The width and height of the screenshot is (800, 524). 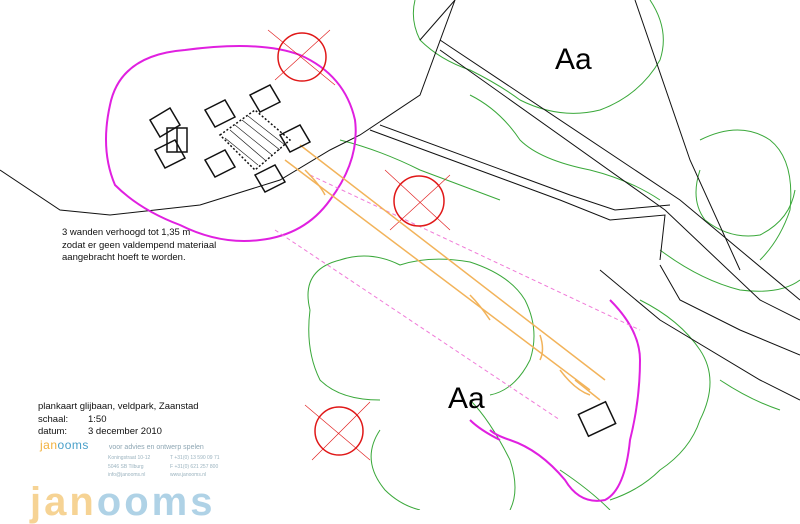 I want to click on brand-header: janooms voor advies en ontwerp spelen, so click(x=122, y=445).